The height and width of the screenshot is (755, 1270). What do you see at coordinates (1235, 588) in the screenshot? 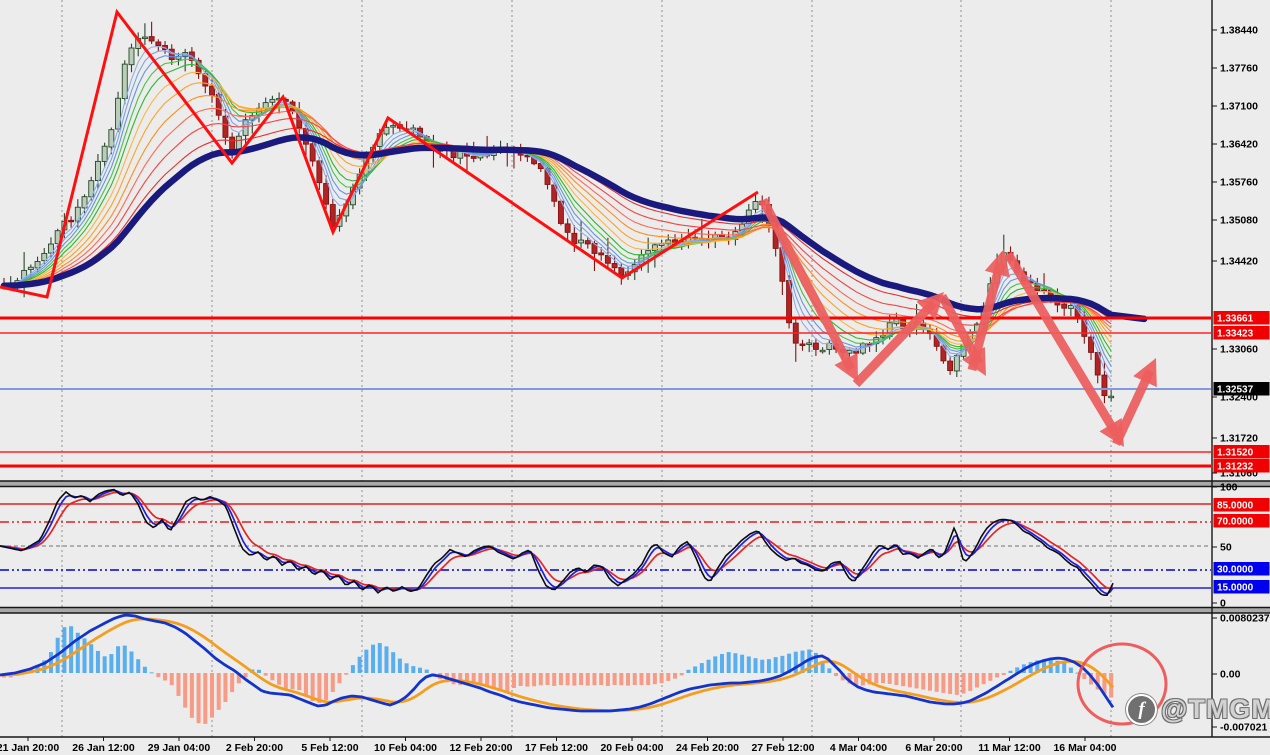
I see `price-tag: 15.0000` at bounding box center [1235, 588].